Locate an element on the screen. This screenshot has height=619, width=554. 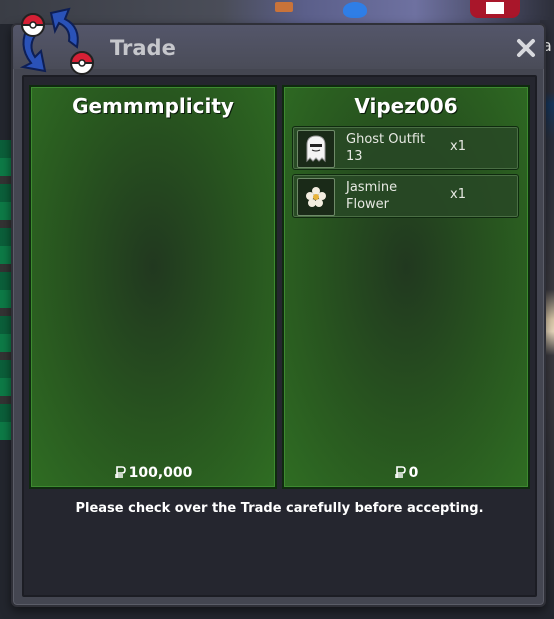
close-button is located at coordinates (526, 48).